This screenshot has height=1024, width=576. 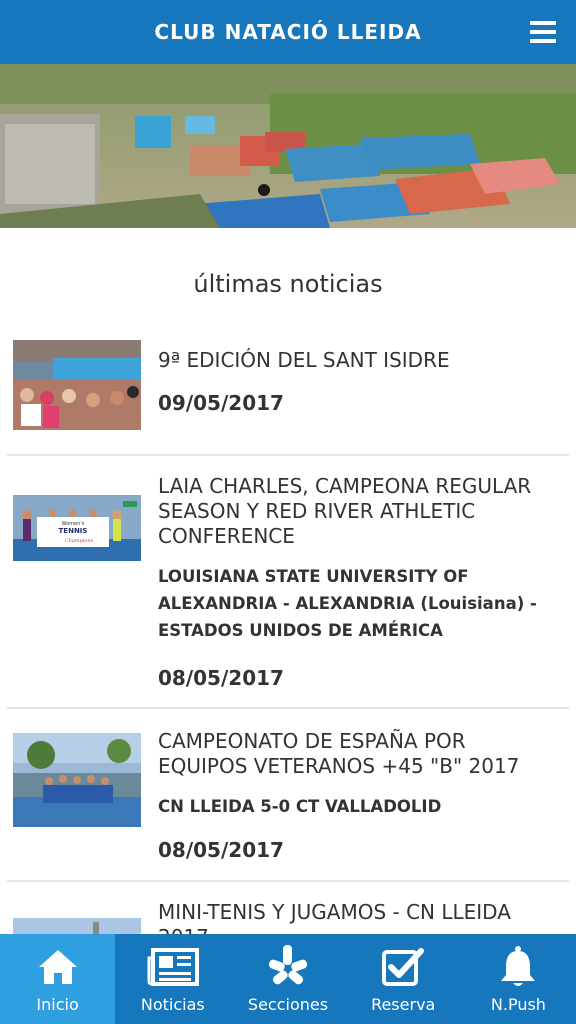 What do you see at coordinates (288, 284) in the screenshot?
I see `section-title: últimas noticias` at bounding box center [288, 284].